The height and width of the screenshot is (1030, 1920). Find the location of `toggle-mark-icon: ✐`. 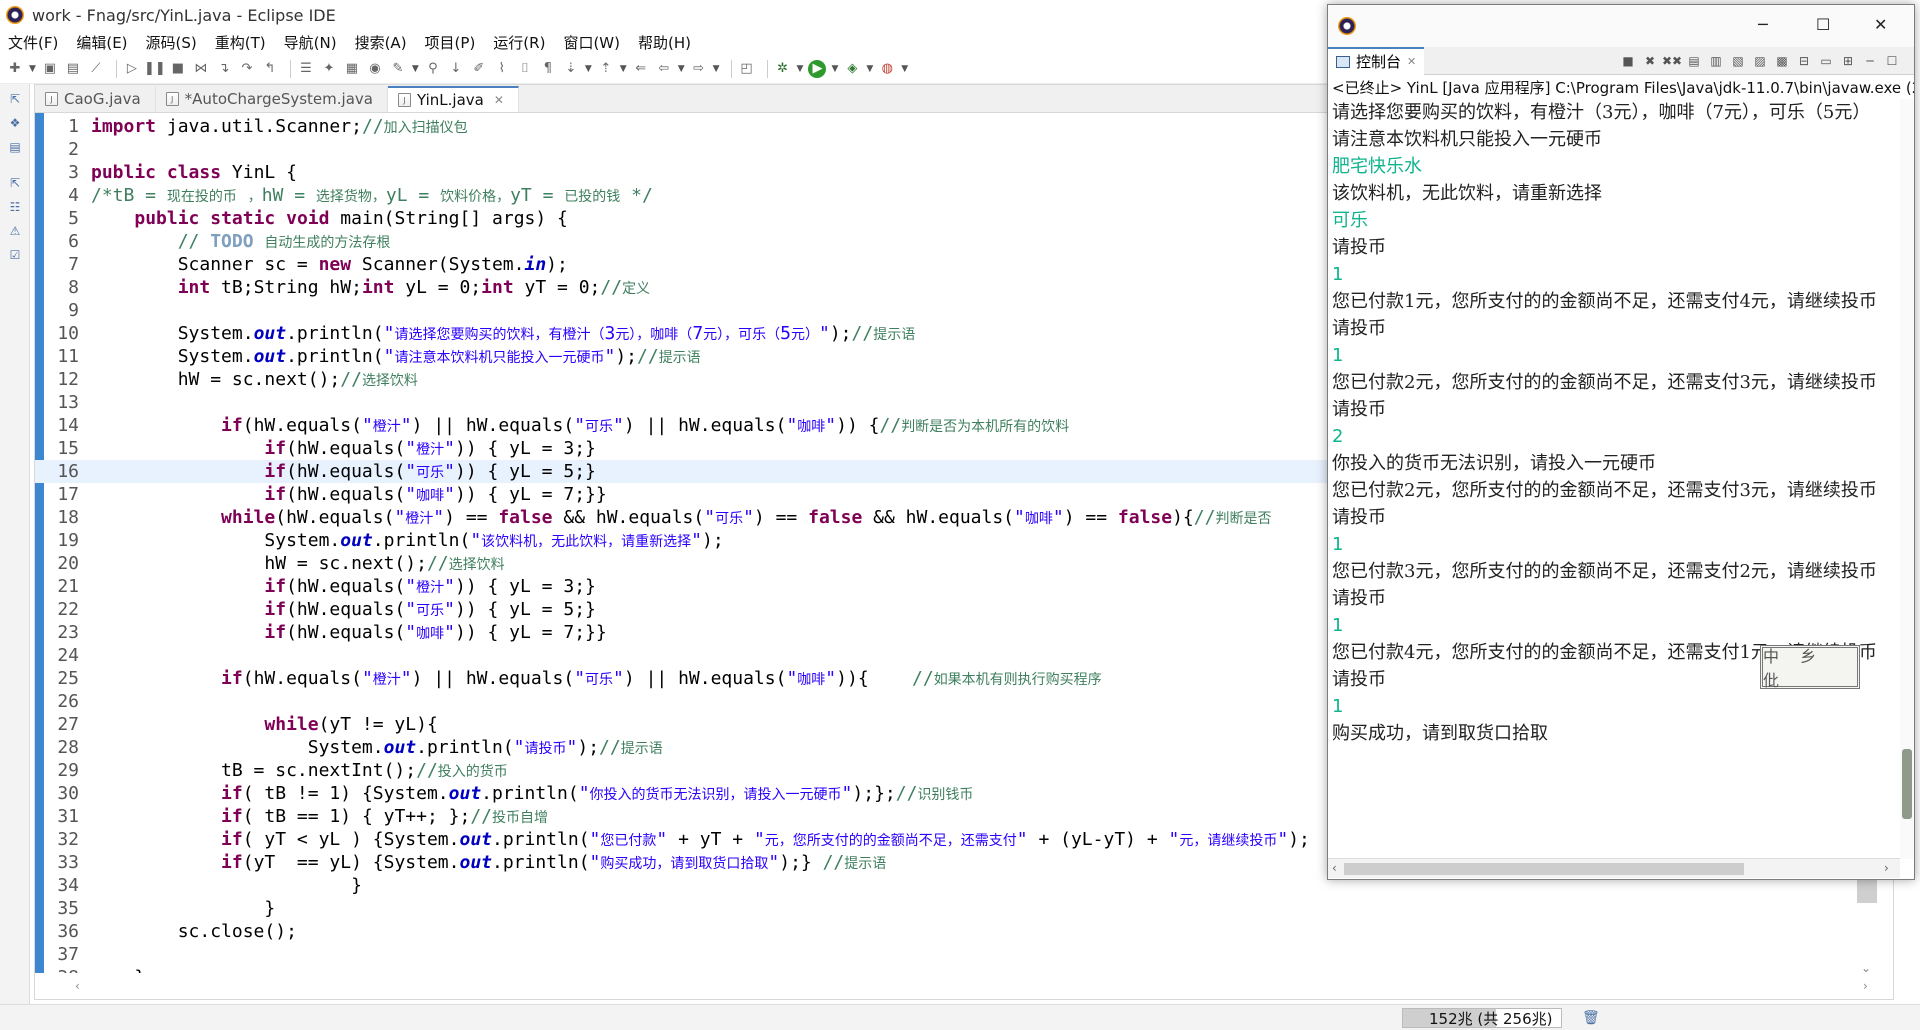

toggle-mark-icon: ✐ is located at coordinates (479, 69).